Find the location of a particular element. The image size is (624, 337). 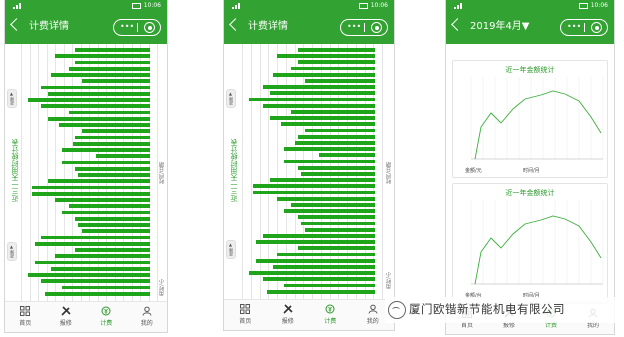

line-chart-card-2: 近一年金额统计 金额/台 时间/月 is located at coordinates (530, 243).